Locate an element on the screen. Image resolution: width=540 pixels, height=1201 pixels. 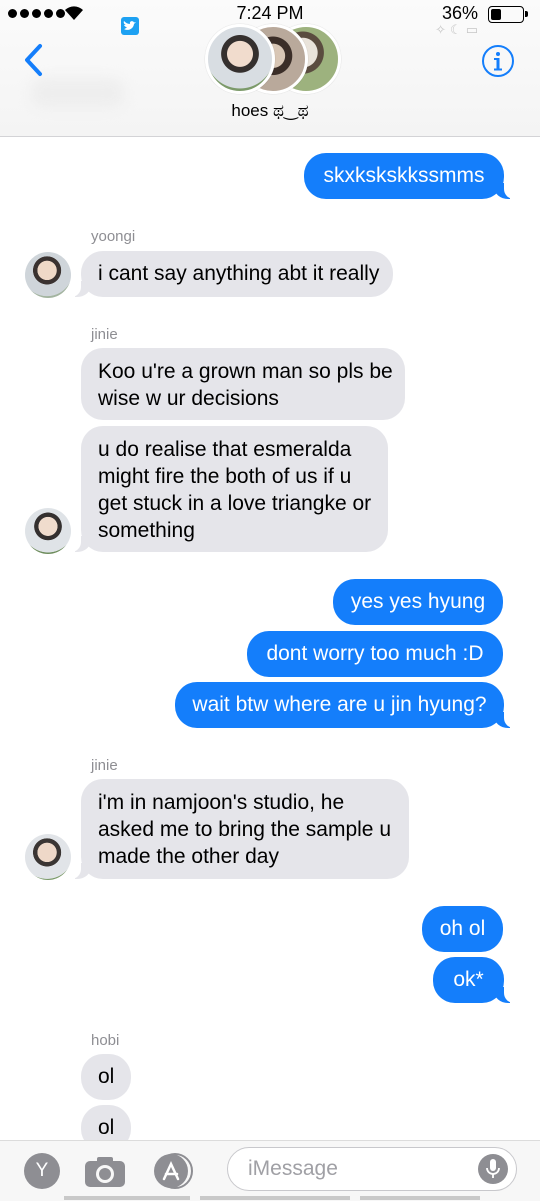
group-avatars is located at coordinates (273, 59).